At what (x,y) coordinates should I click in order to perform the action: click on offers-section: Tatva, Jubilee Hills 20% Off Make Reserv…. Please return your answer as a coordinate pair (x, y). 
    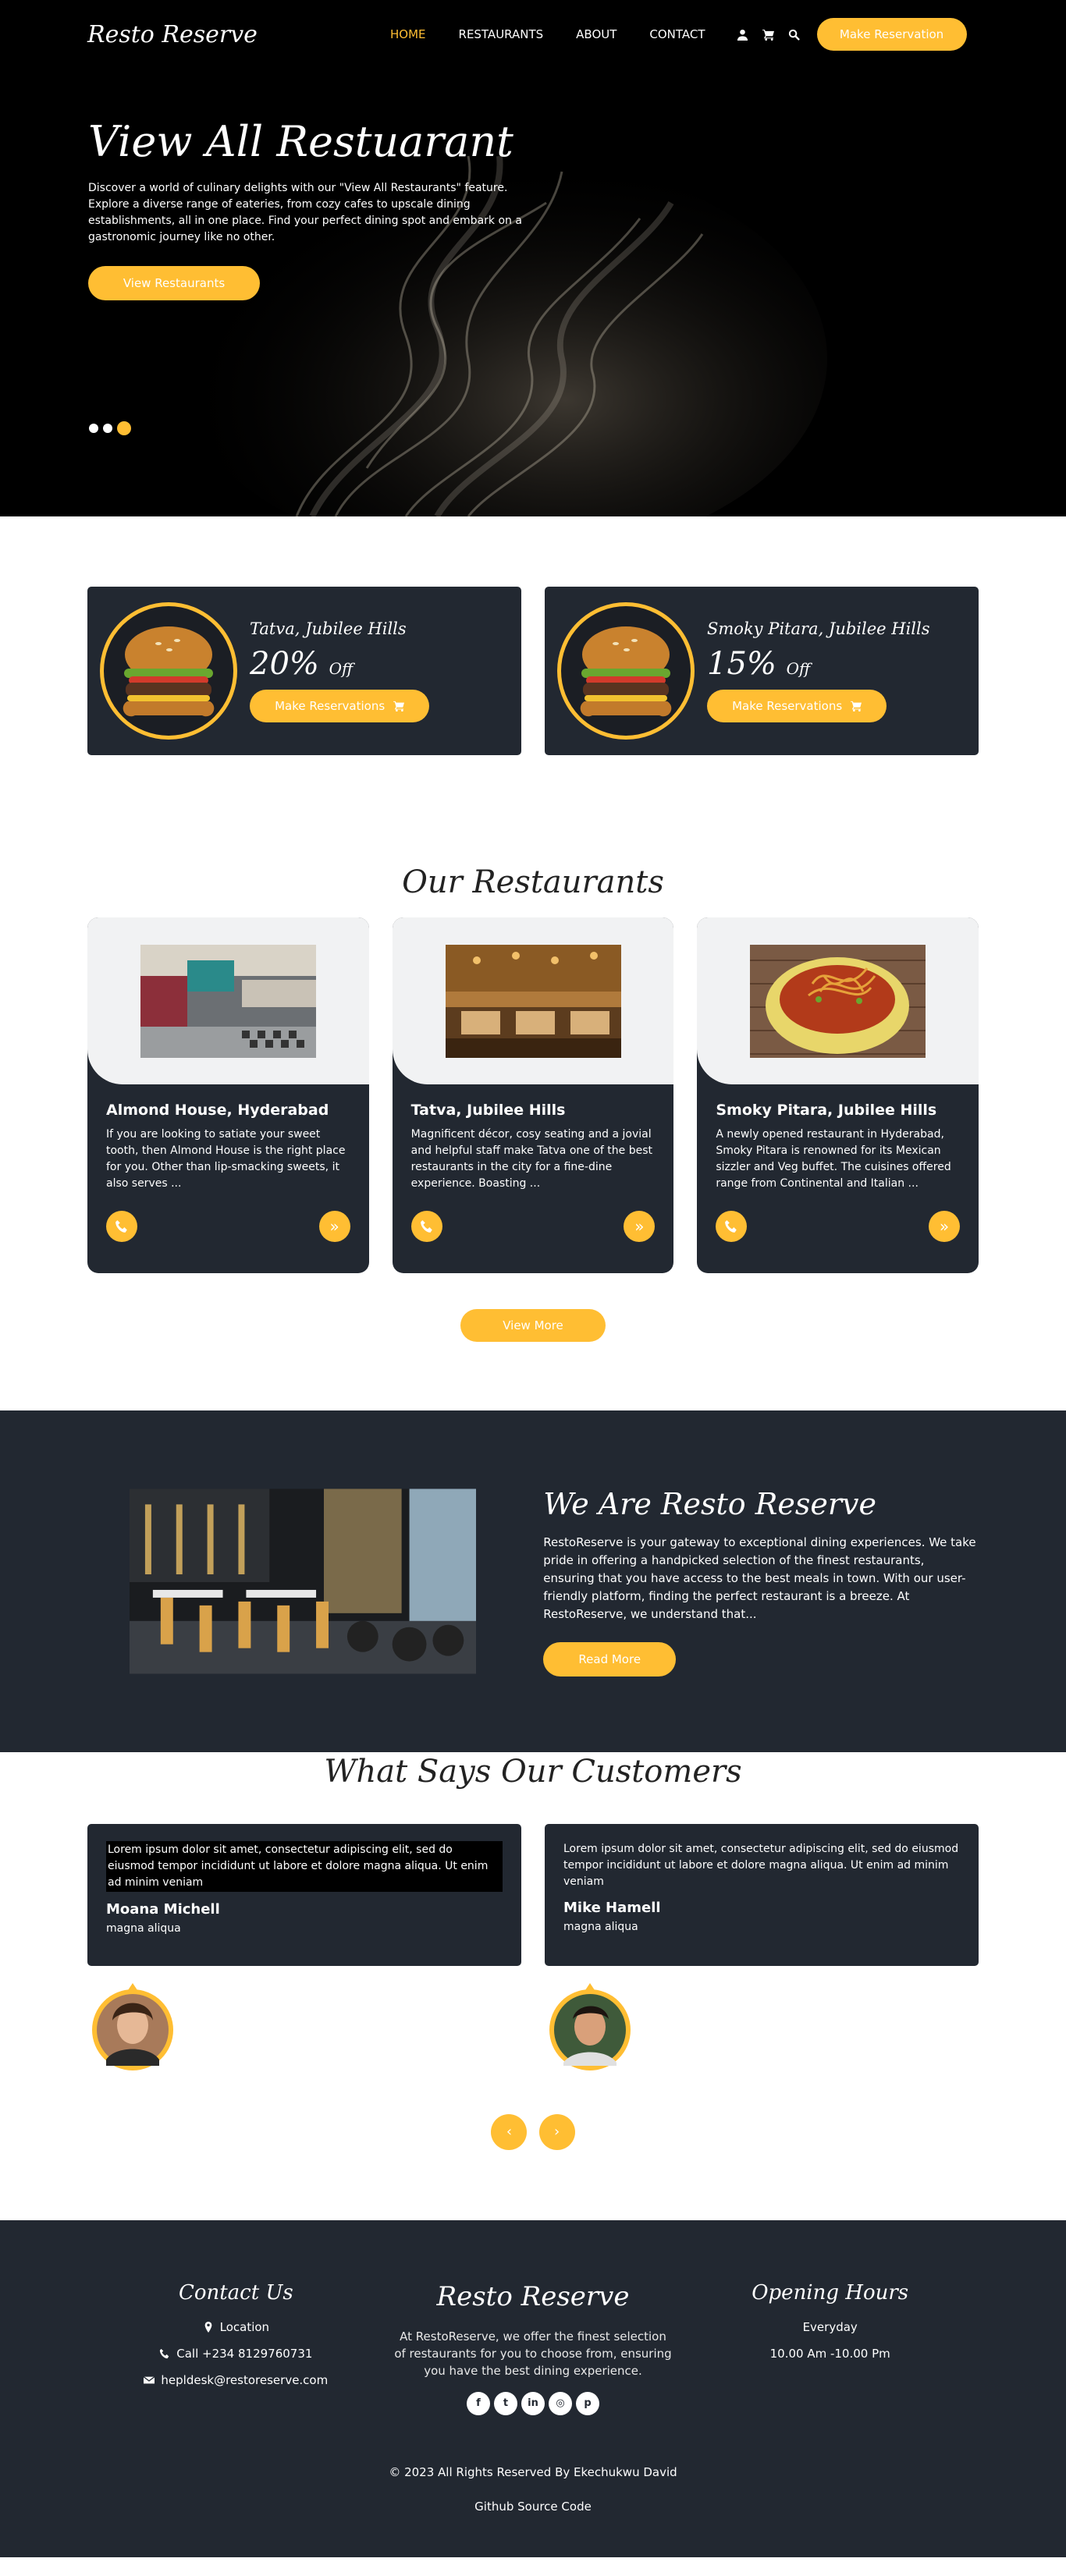
    Looking at the image, I should click on (533, 635).